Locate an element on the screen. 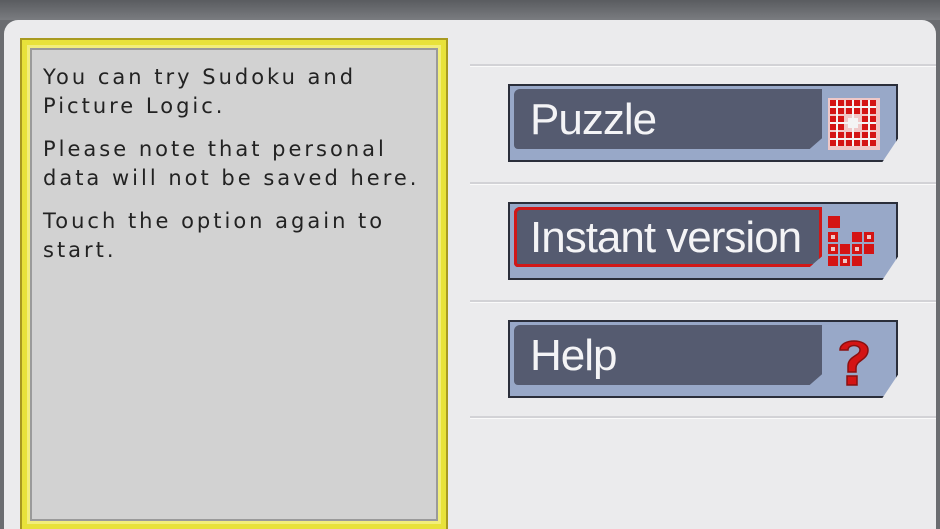 This screenshot has width=940, height=529. instant-version-button: Instant version is located at coordinates (703, 241).